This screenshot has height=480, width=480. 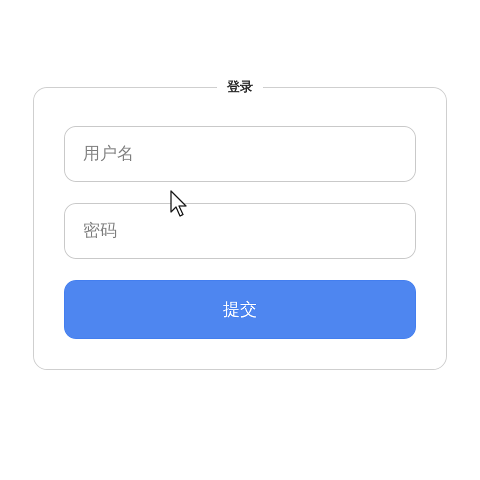 I want to click on form-legend: 登录, so click(x=240, y=87).